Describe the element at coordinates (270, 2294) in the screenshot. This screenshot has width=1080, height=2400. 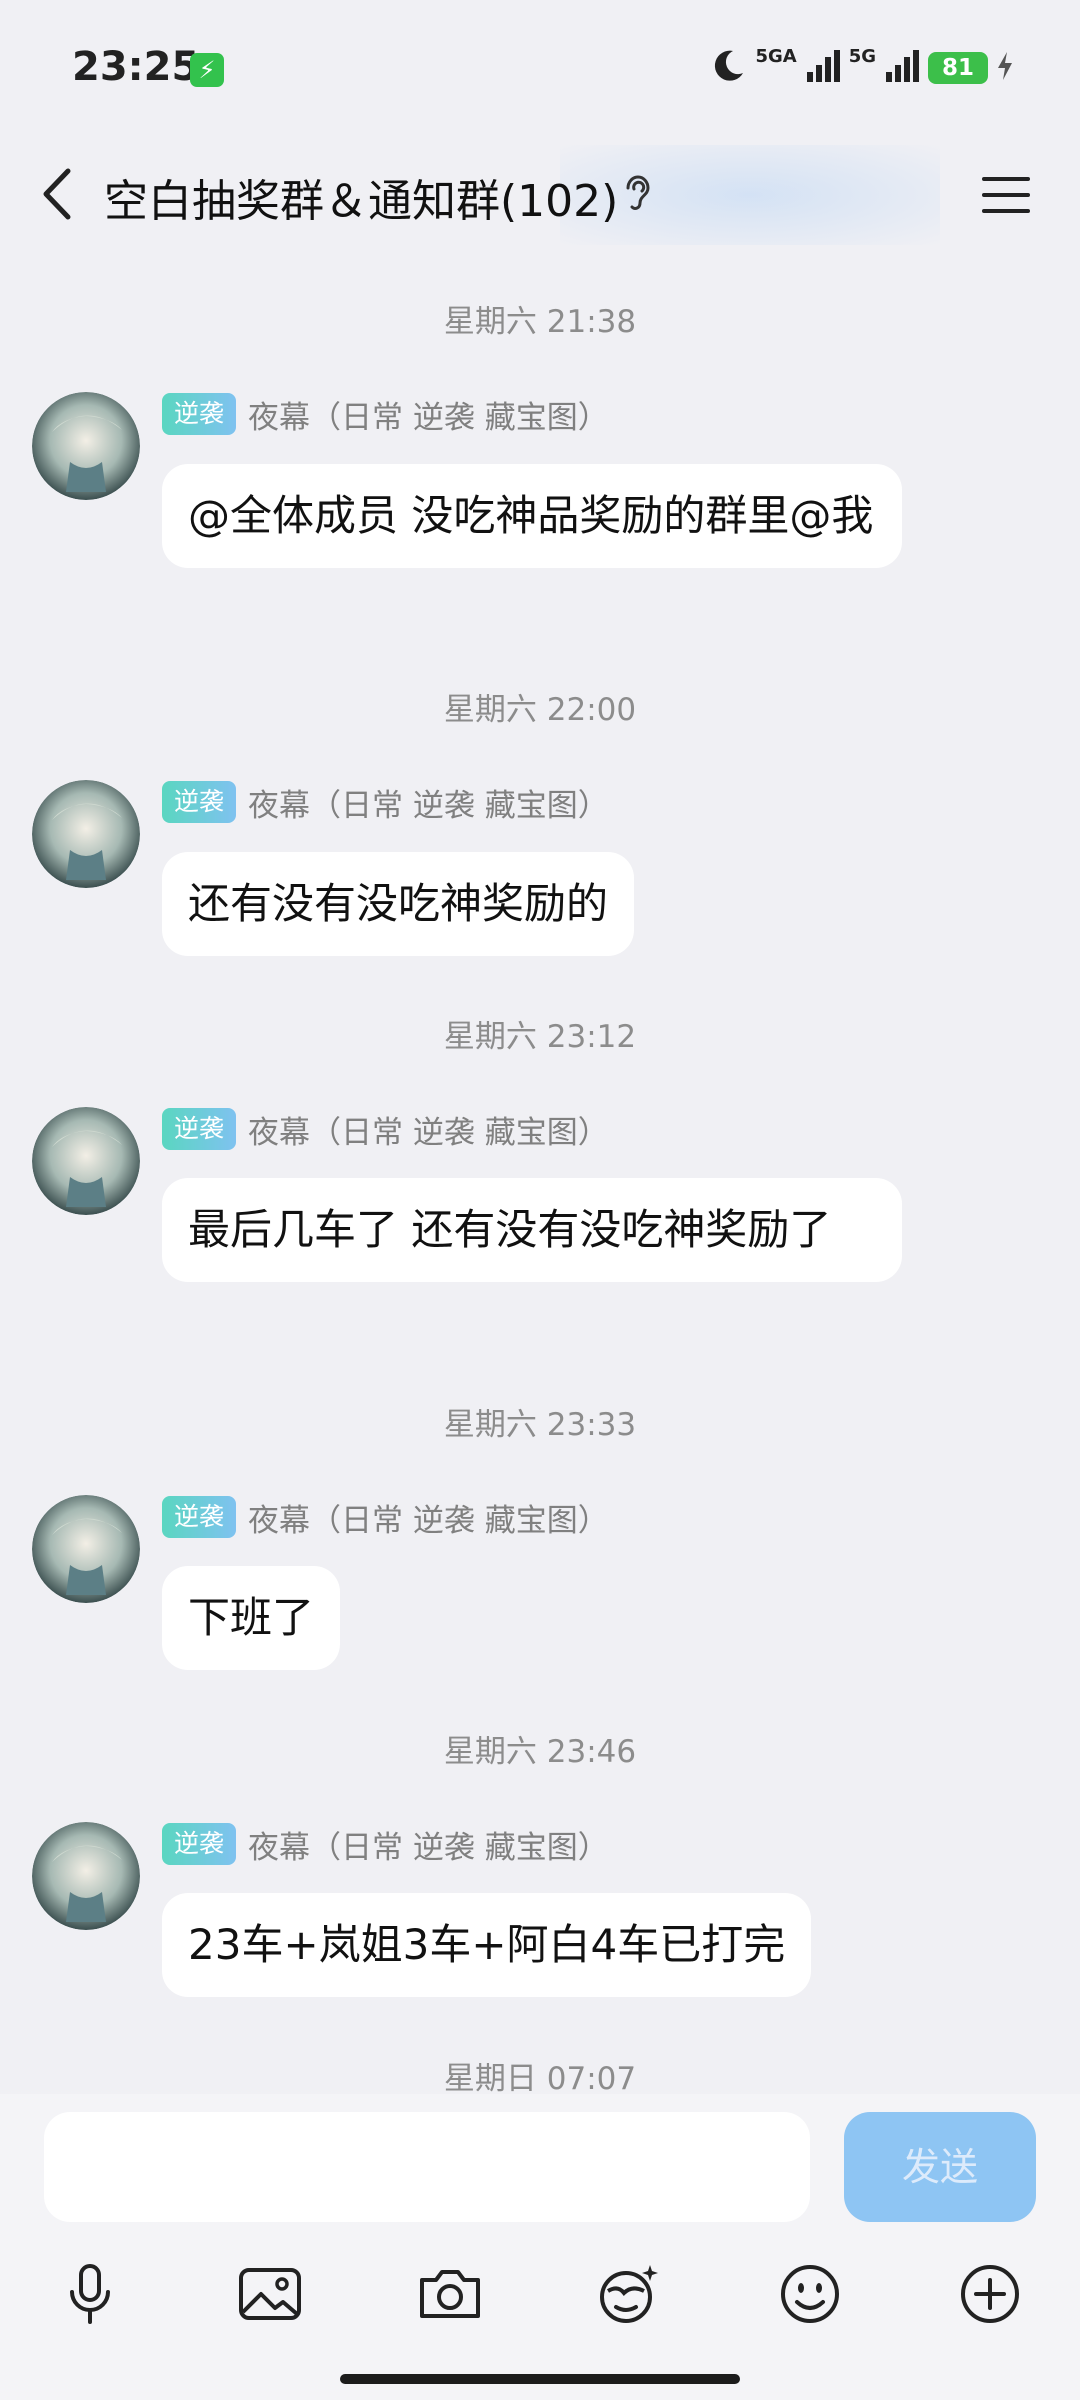
I see `image-icon` at that location.